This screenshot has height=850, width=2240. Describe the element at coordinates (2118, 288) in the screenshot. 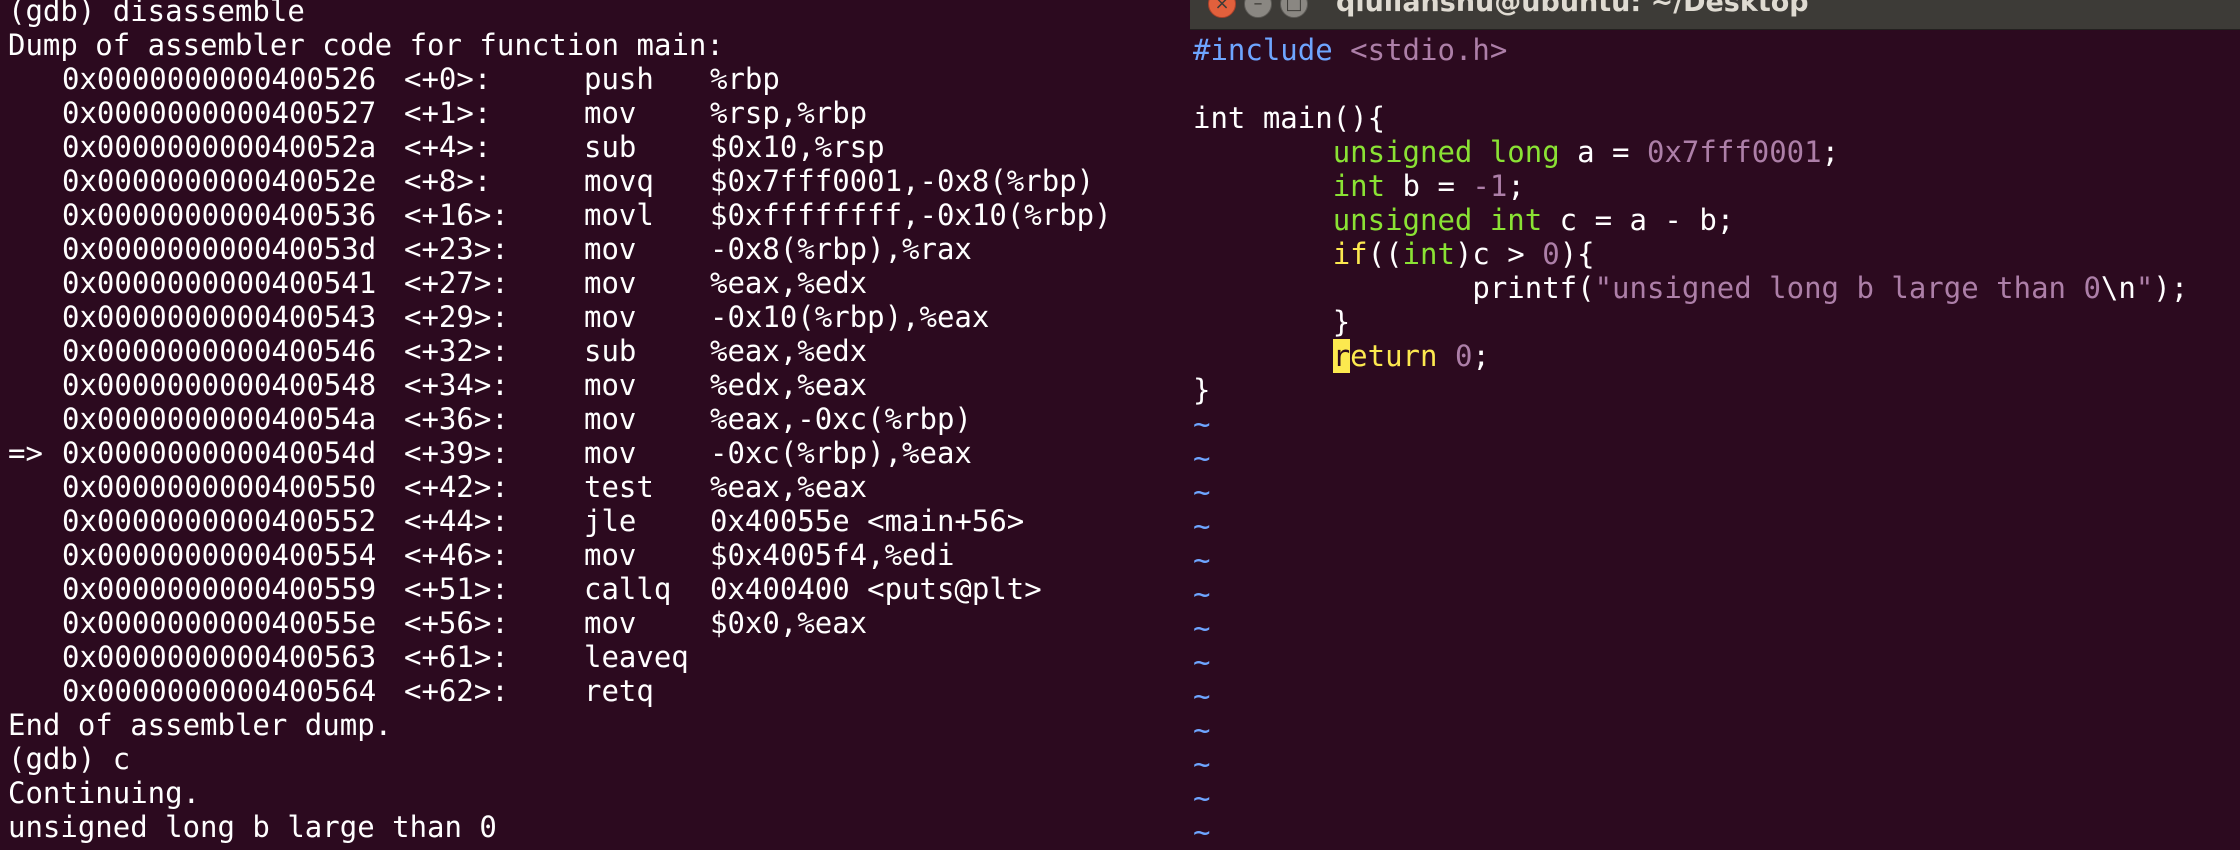

I see `escape-sequence: \n` at that location.